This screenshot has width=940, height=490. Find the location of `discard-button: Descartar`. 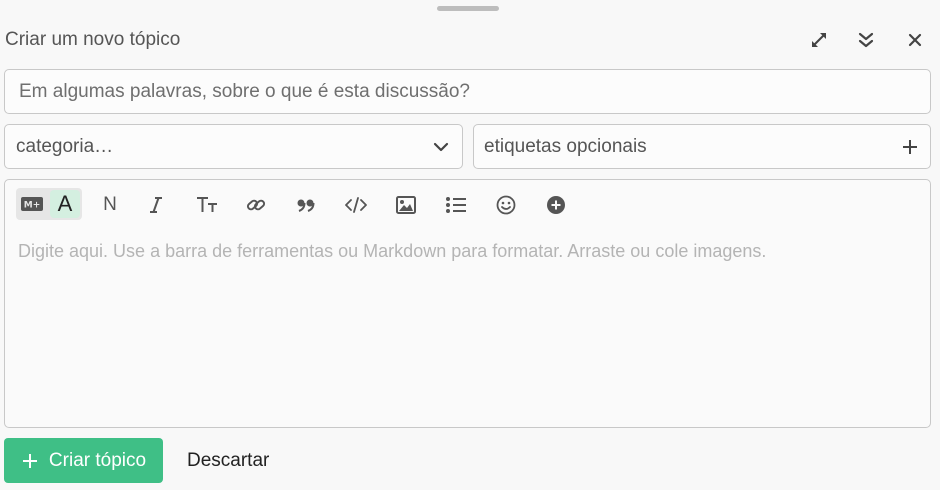

discard-button: Descartar is located at coordinates (228, 461).